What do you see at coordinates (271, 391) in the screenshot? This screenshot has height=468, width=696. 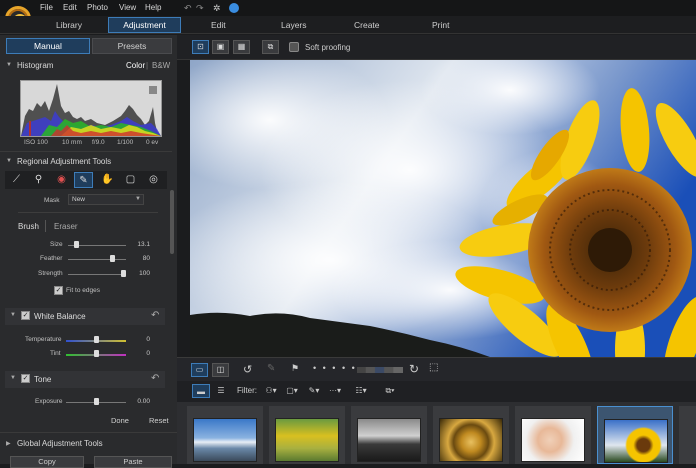 I see `filter-people-icon: ⚇▾` at bounding box center [271, 391].